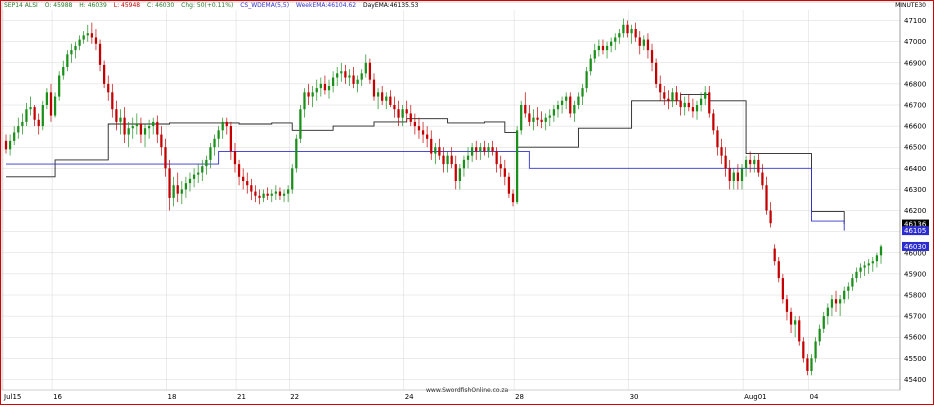 The width and height of the screenshot is (934, 405). What do you see at coordinates (910, 5) in the screenshot?
I see `period-label: MINUTE30` at bounding box center [910, 5].